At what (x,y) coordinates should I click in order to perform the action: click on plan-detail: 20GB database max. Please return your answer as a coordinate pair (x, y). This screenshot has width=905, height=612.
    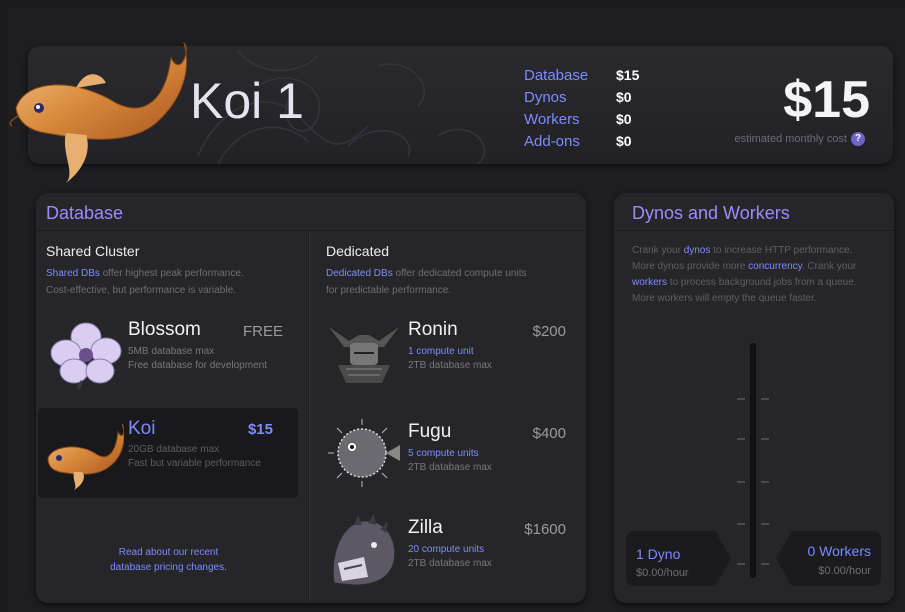
    Looking at the image, I should click on (174, 449).